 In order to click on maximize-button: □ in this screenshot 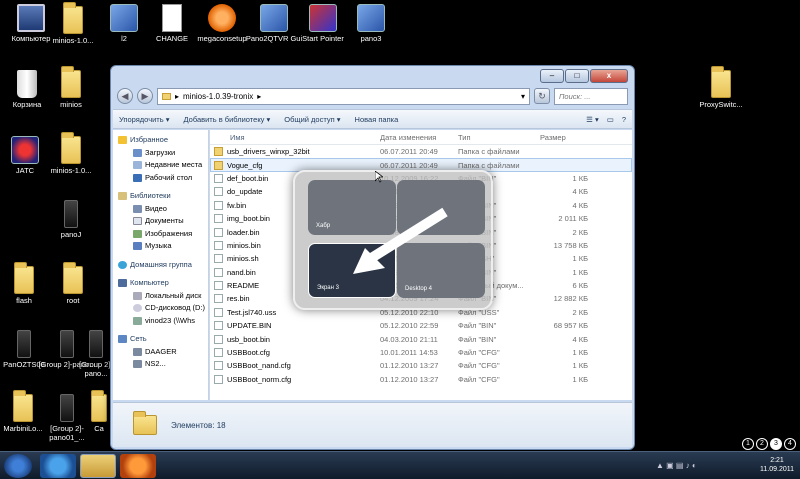, I will do `click(577, 76)`.